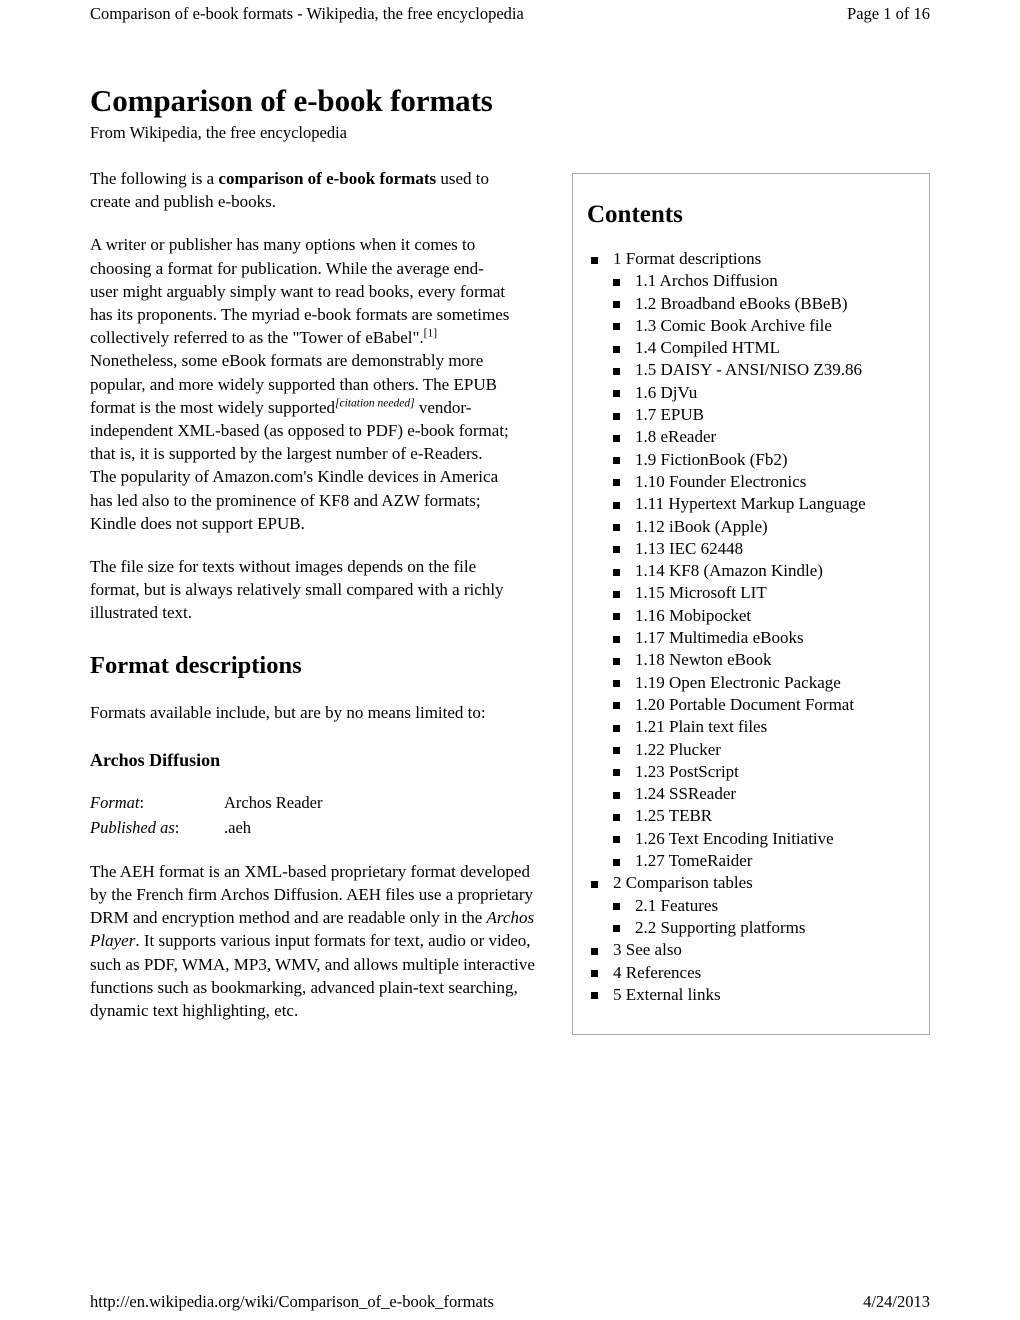 This screenshot has height=1320, width=1020. Describe the element at coordinates (635, 214) in the screenshot. I see `toc-title: Contents` at that location.